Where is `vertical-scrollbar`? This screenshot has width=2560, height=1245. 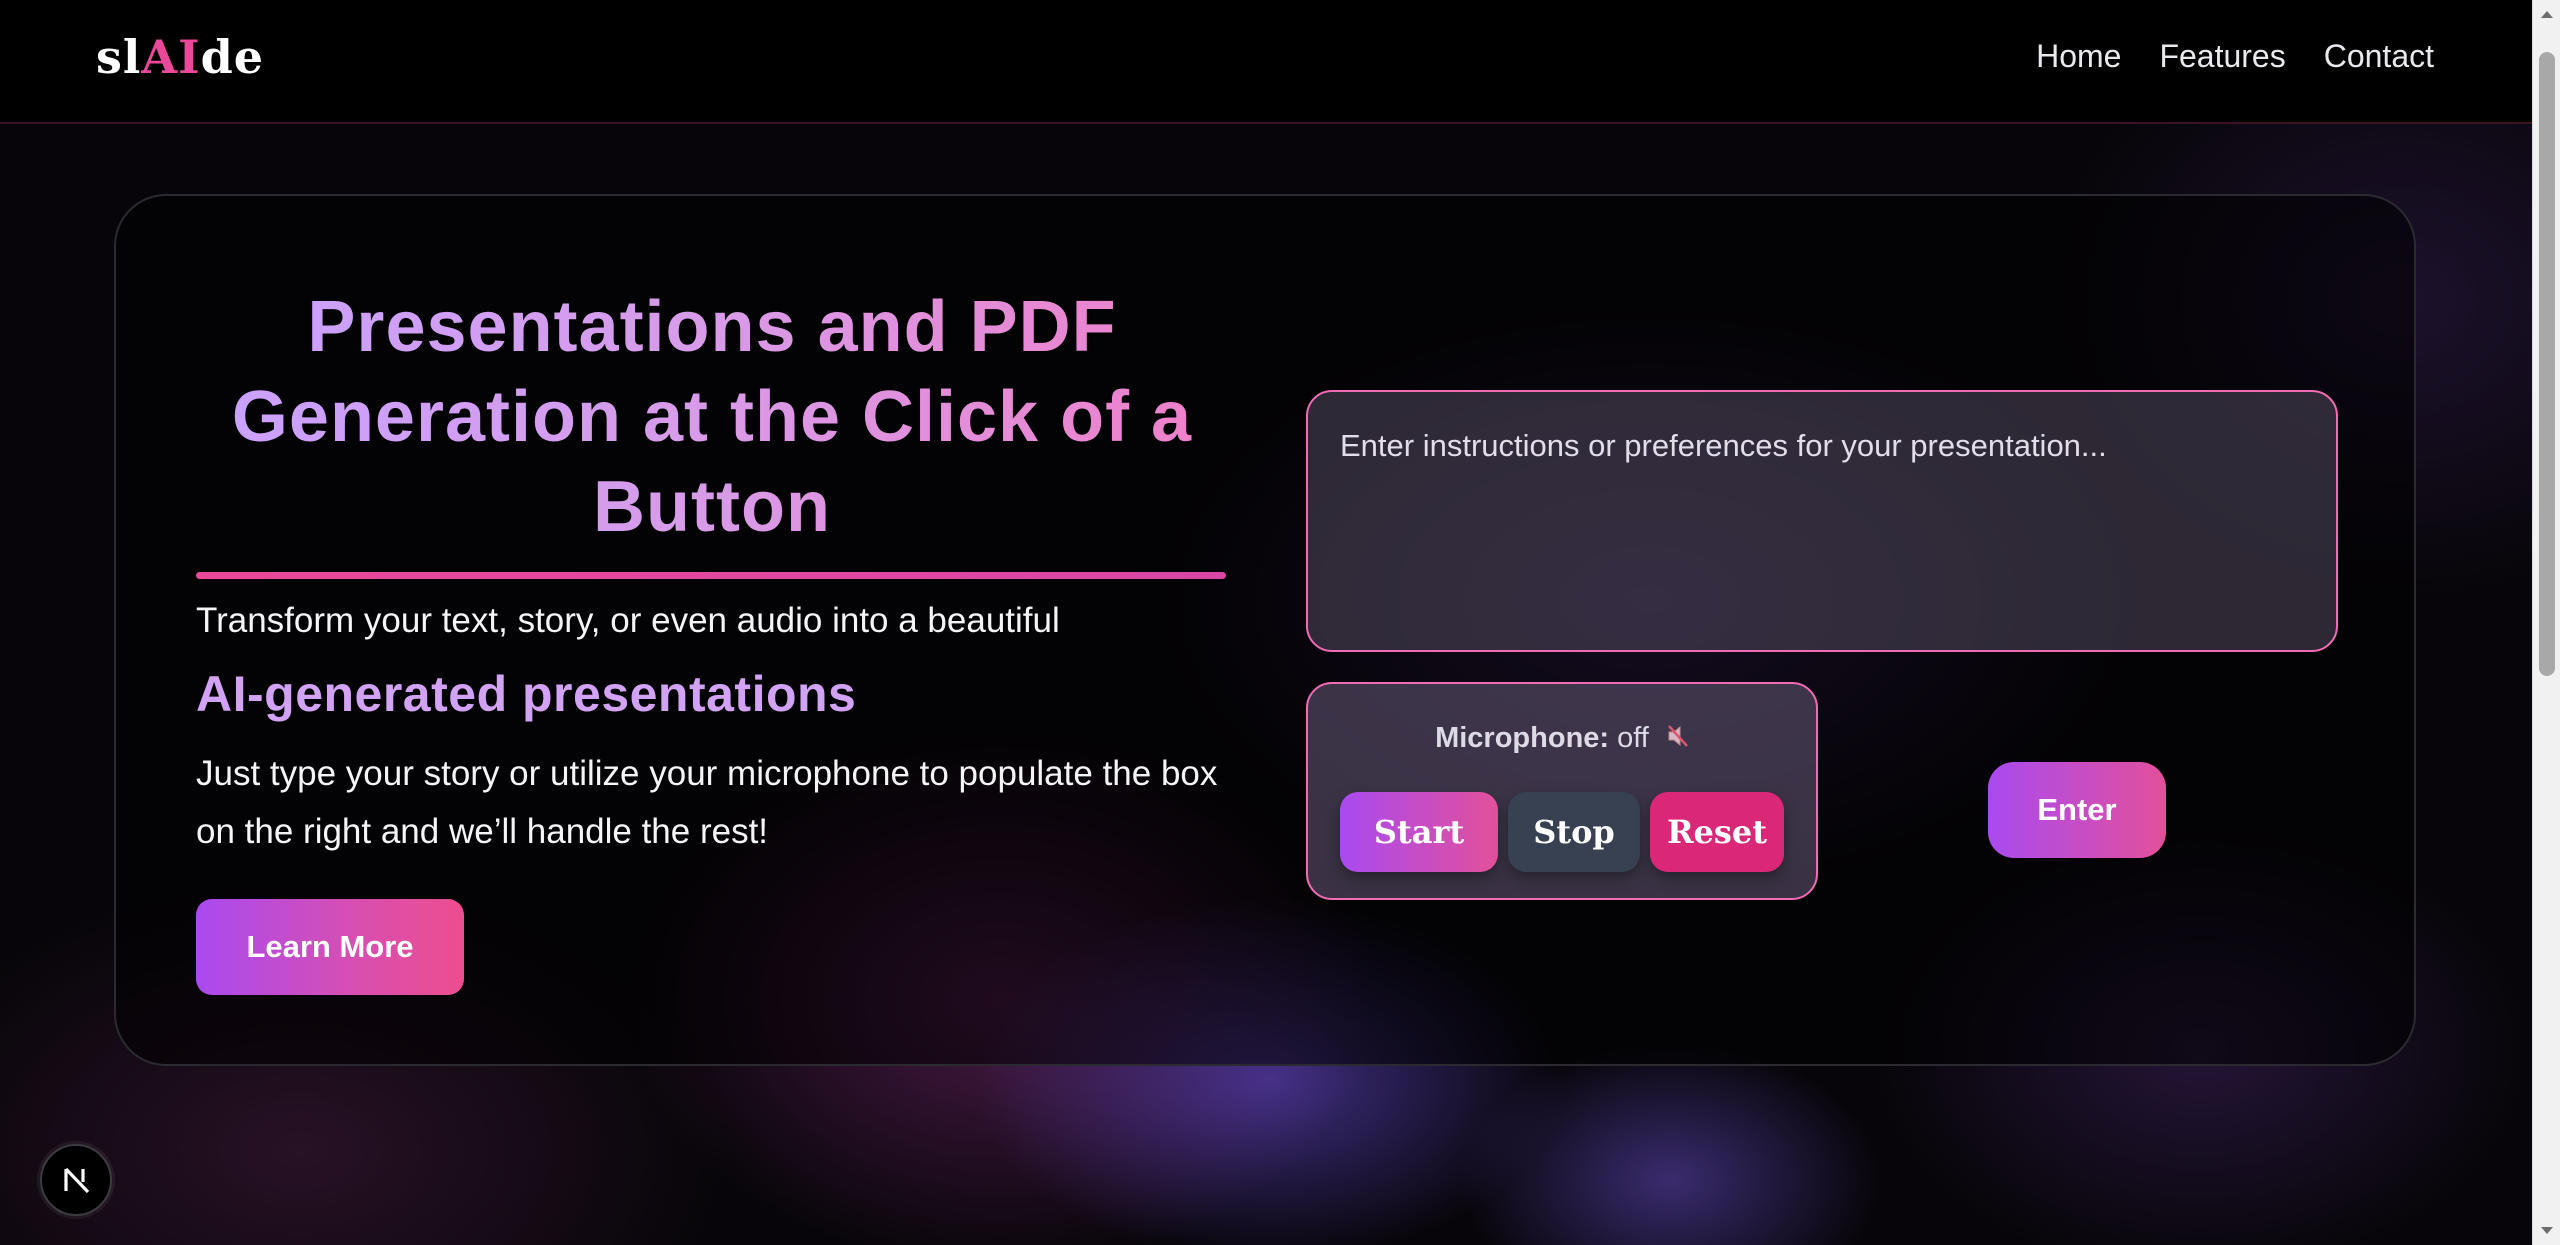 vertical-scrollbar is located at coordinates (2546, 622).